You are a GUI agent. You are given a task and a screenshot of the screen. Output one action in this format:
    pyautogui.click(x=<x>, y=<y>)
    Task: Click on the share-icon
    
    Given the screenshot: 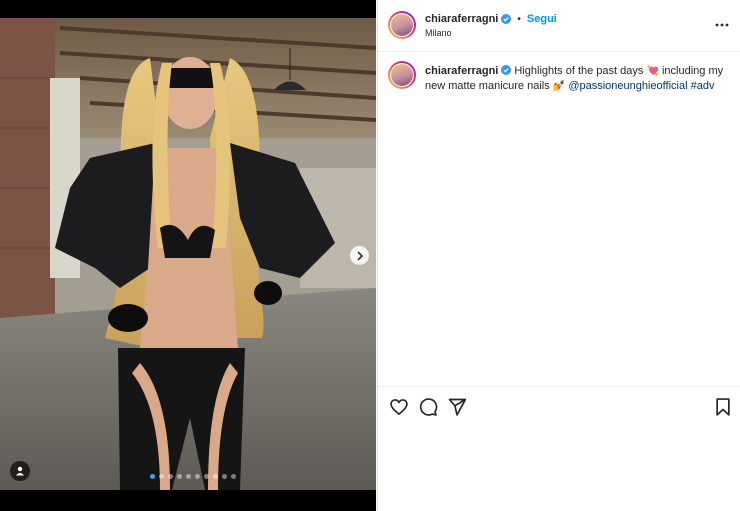 What is the action you would take?
    pyautogui.click(x=457, y=407)
    